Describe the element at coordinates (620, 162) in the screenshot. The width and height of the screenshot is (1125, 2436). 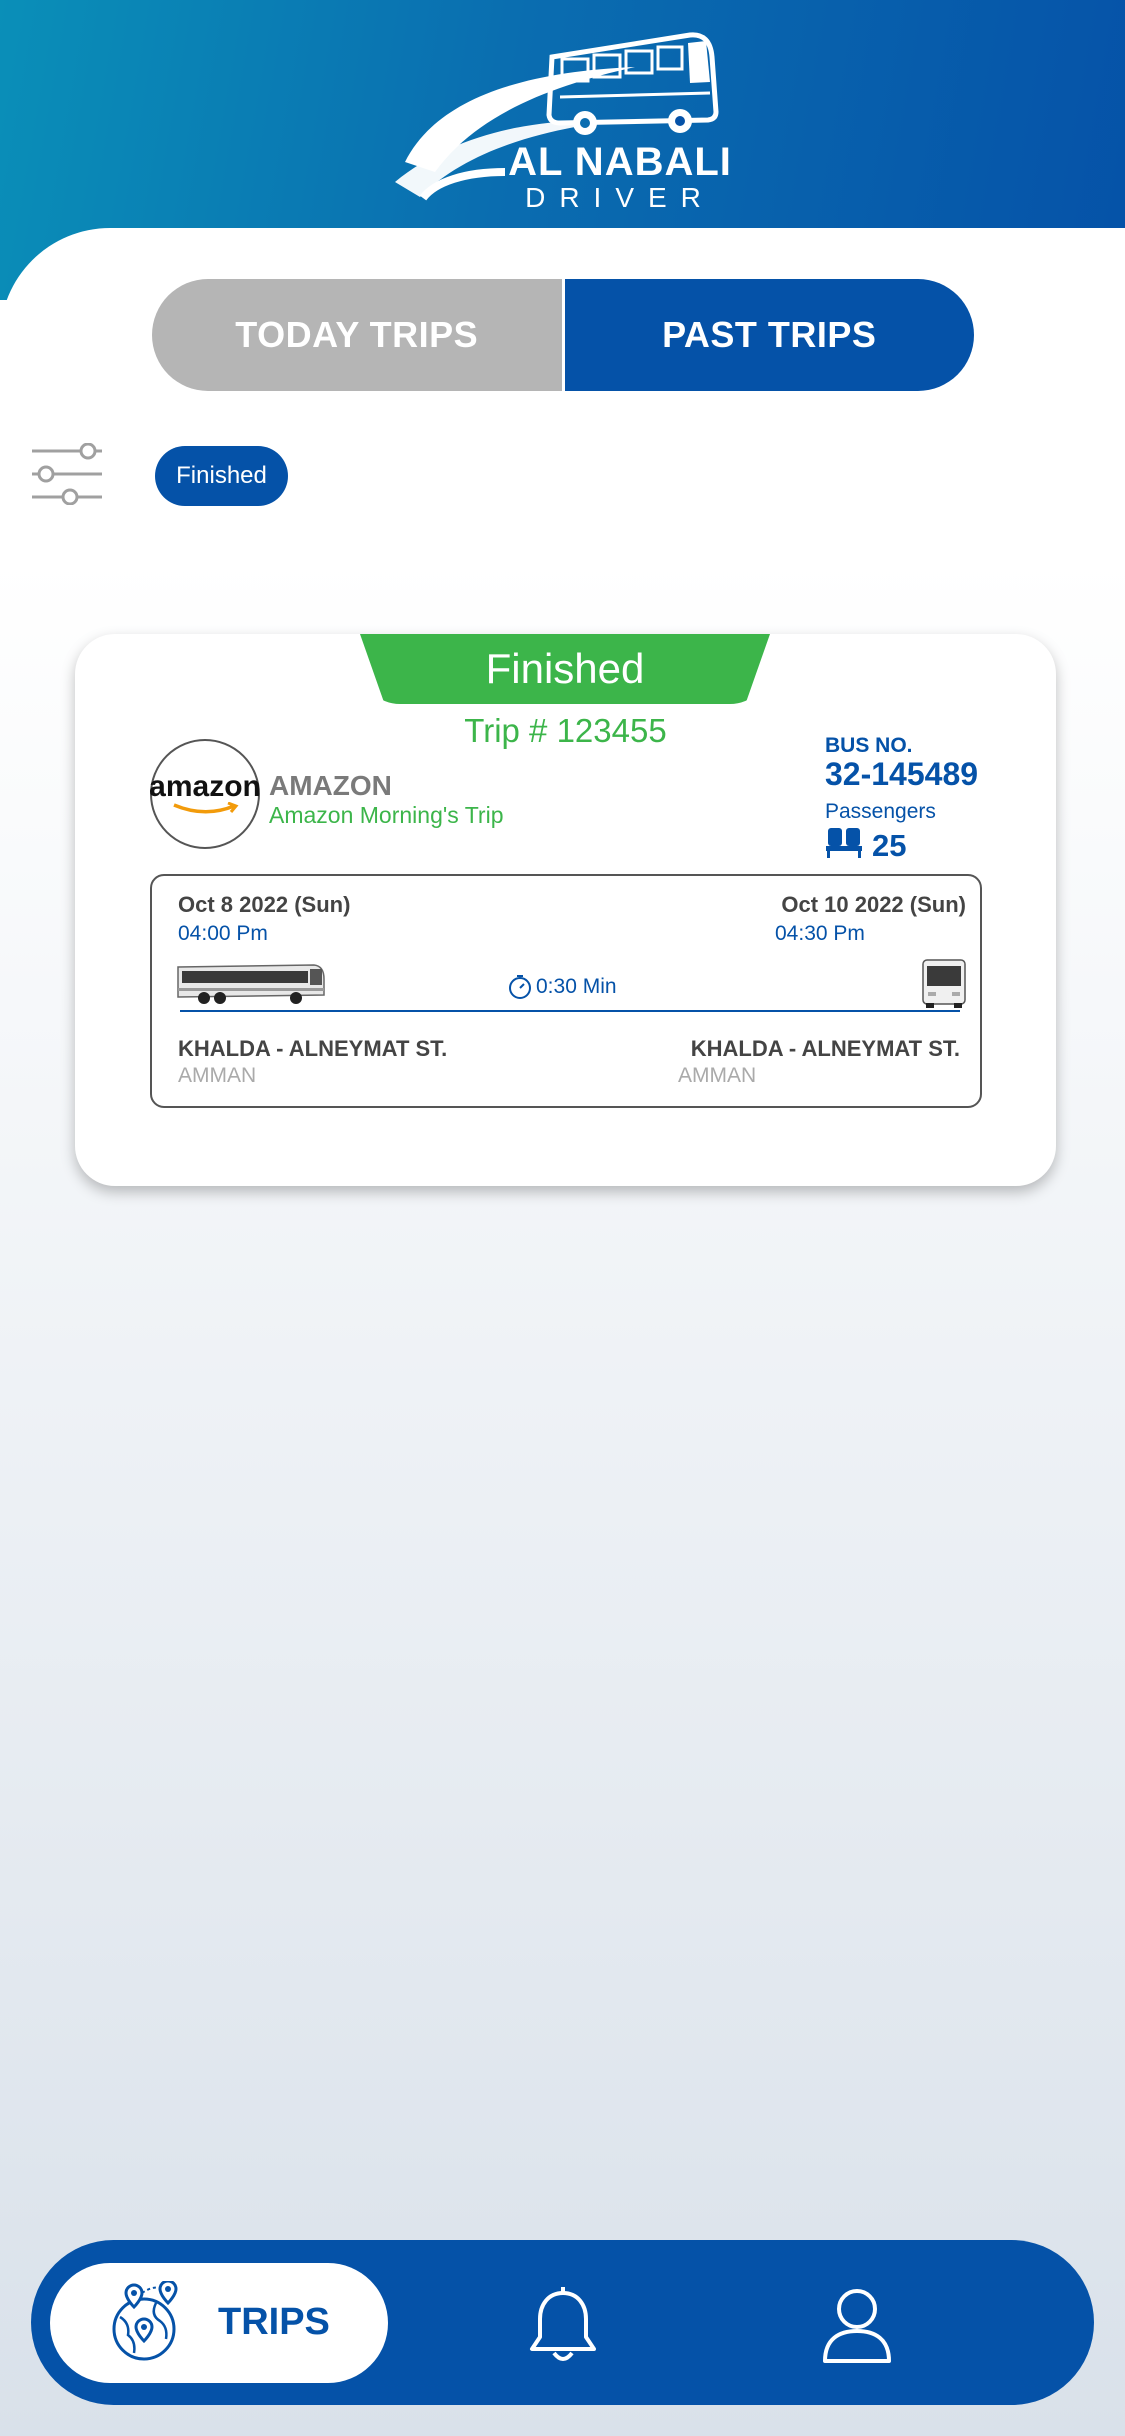
I see `brand-title: AL NABALI` at that location.